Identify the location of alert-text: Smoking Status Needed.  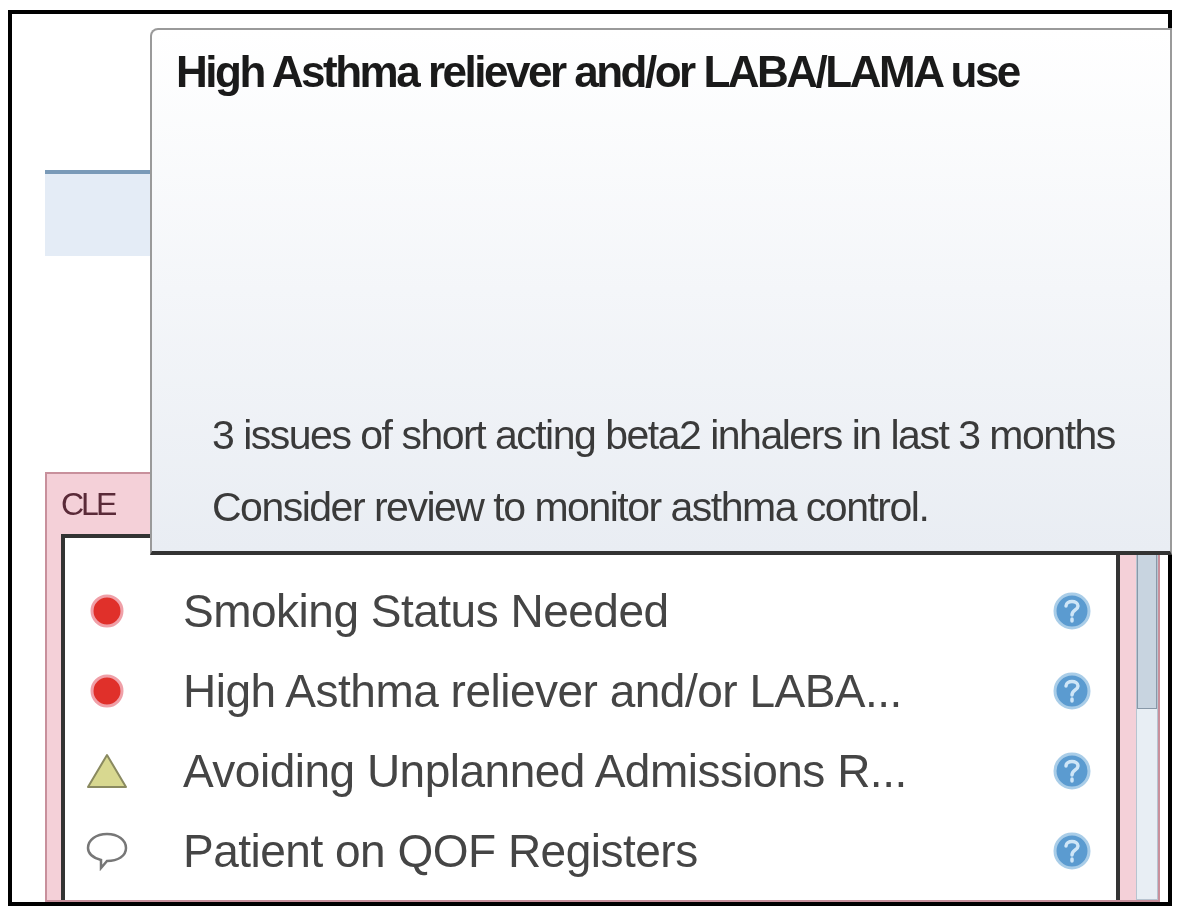
(618, 611).